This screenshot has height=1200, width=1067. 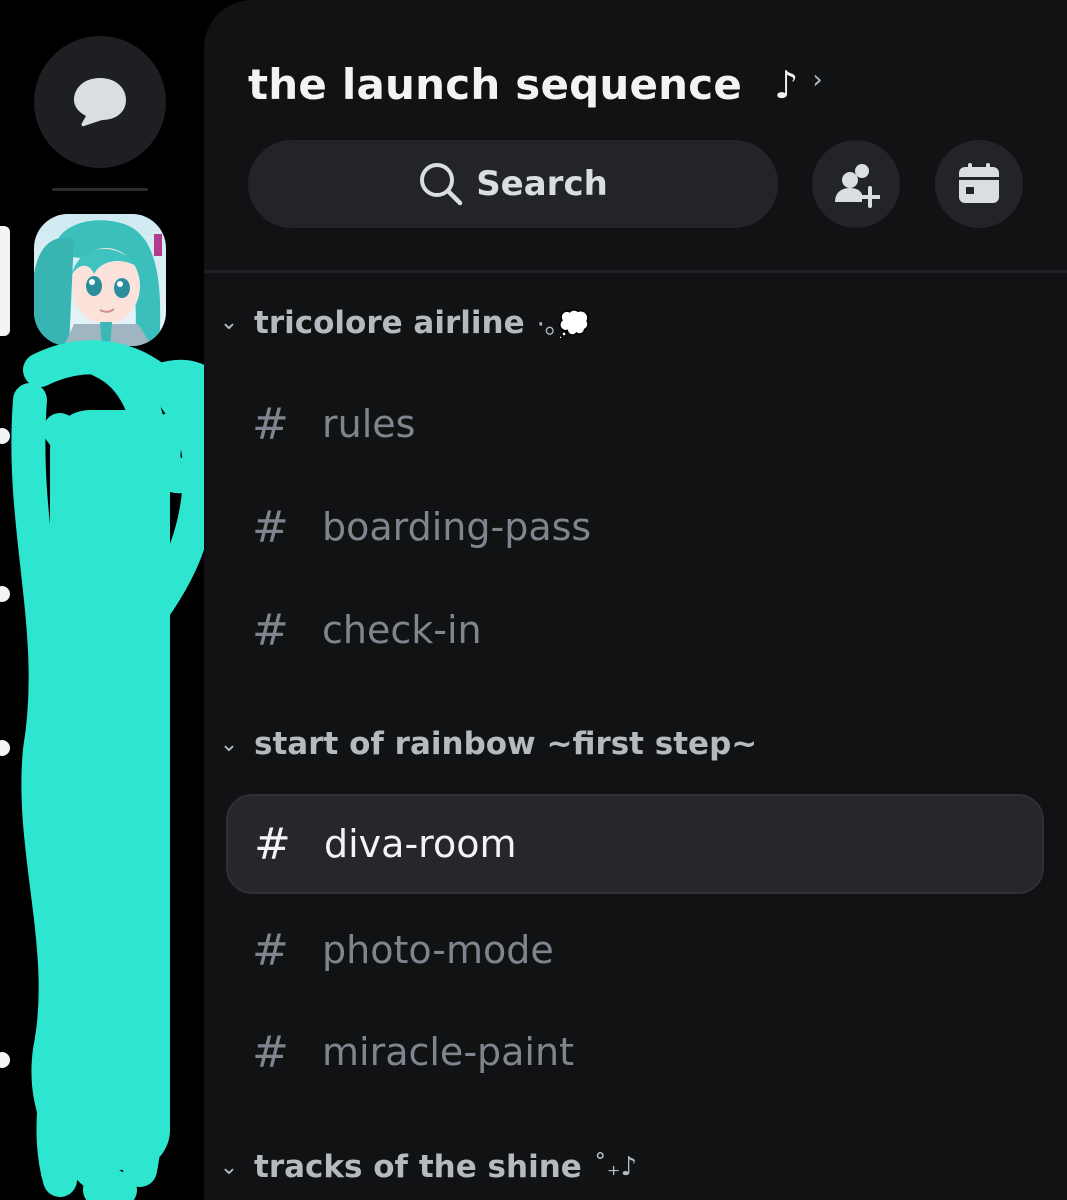 I want to click on category-tracks-of-the-shine: ⌄ tracks of the shine ˚₊♪, so click(x=426, y=1167).